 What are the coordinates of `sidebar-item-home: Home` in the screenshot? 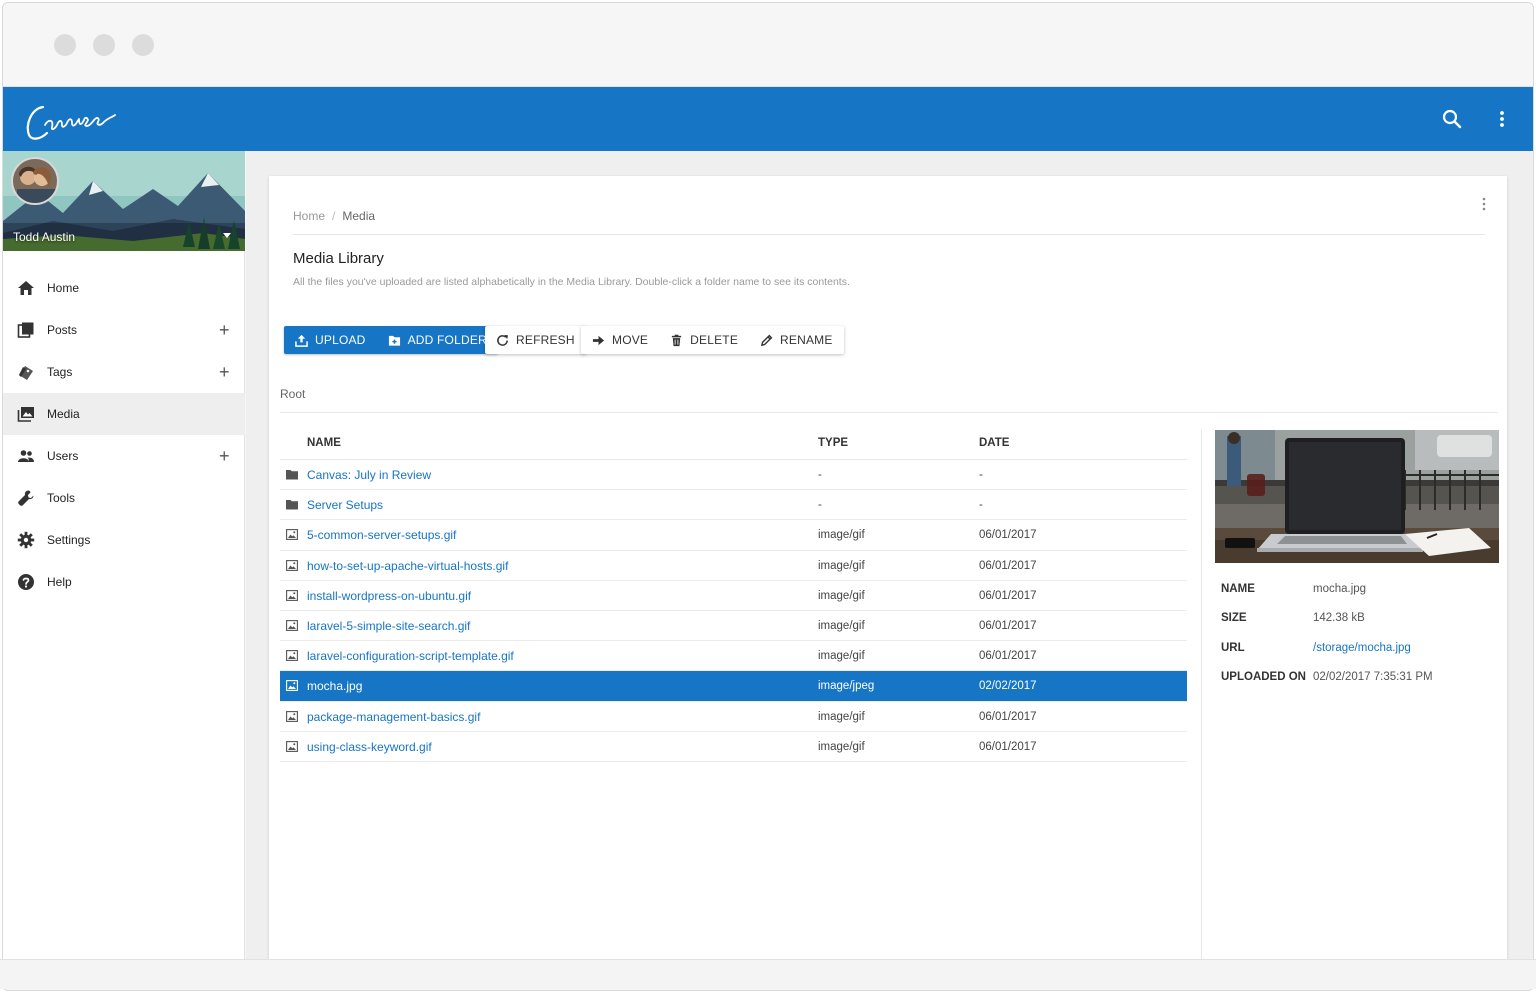 It's located at (124, 288).